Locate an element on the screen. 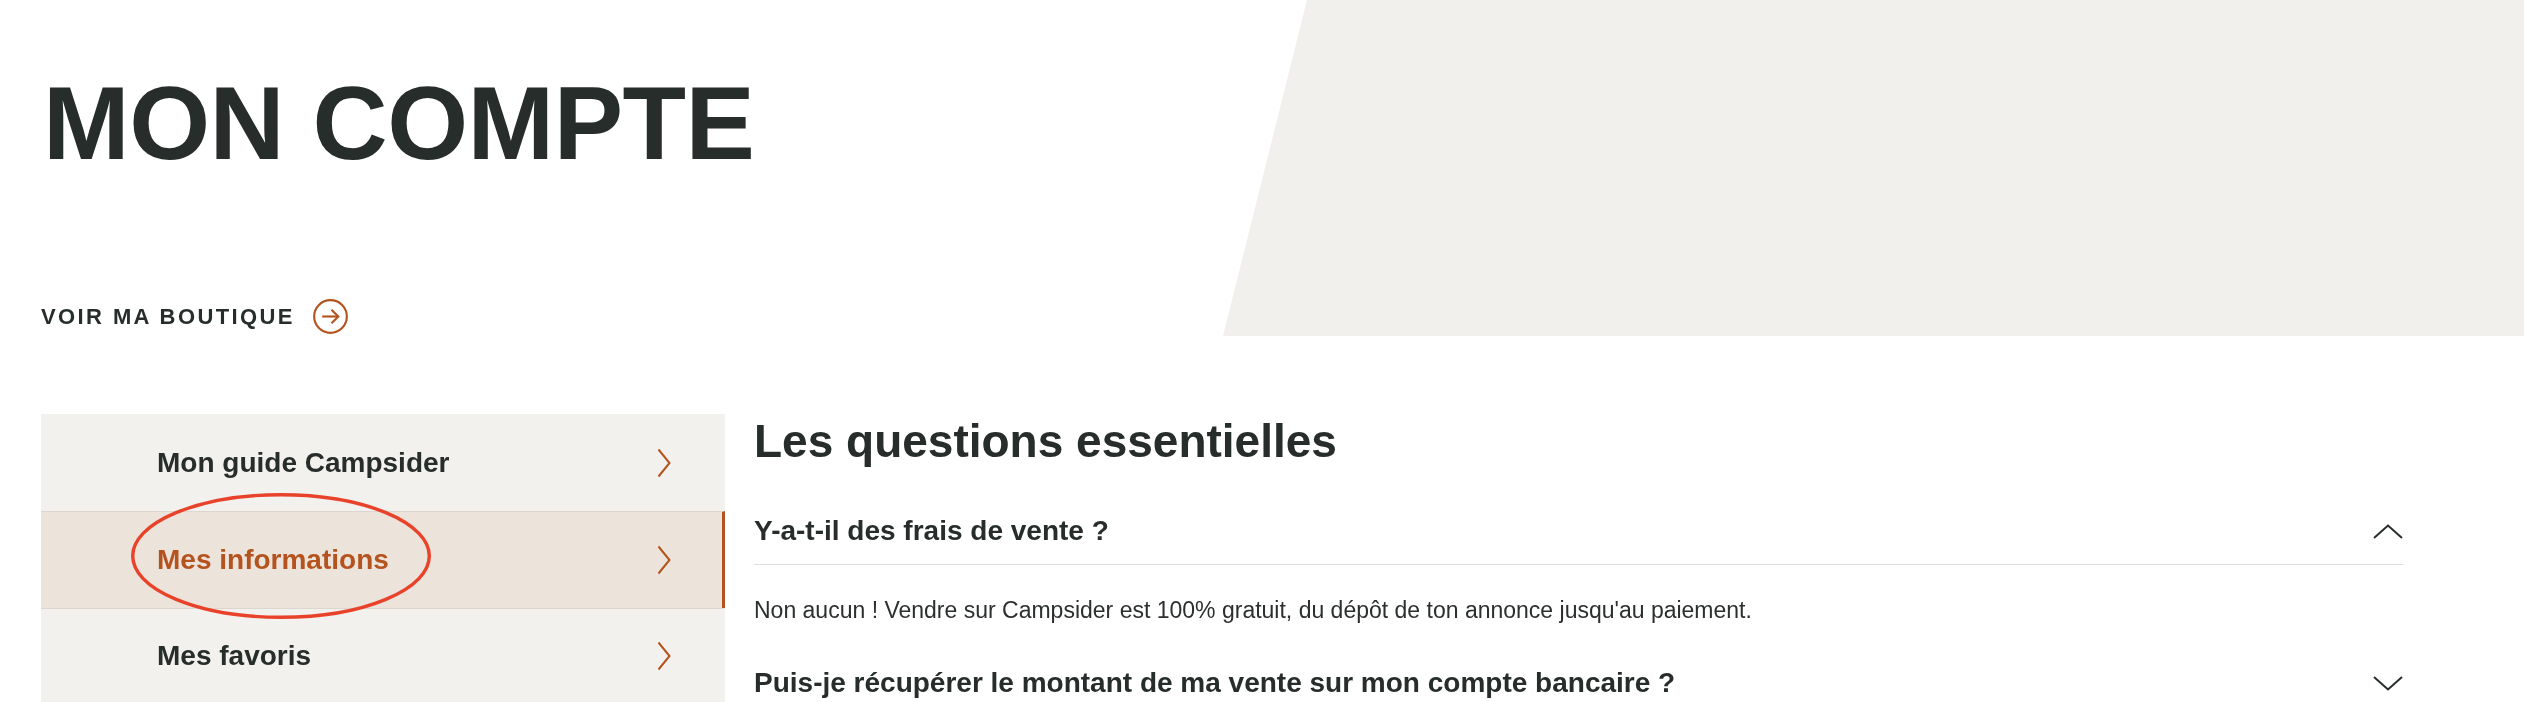 The height and width of the screenshot is (702, 2524). shop-link: VOIR MA BOUTIQUE is located at coordinates (194, 316).